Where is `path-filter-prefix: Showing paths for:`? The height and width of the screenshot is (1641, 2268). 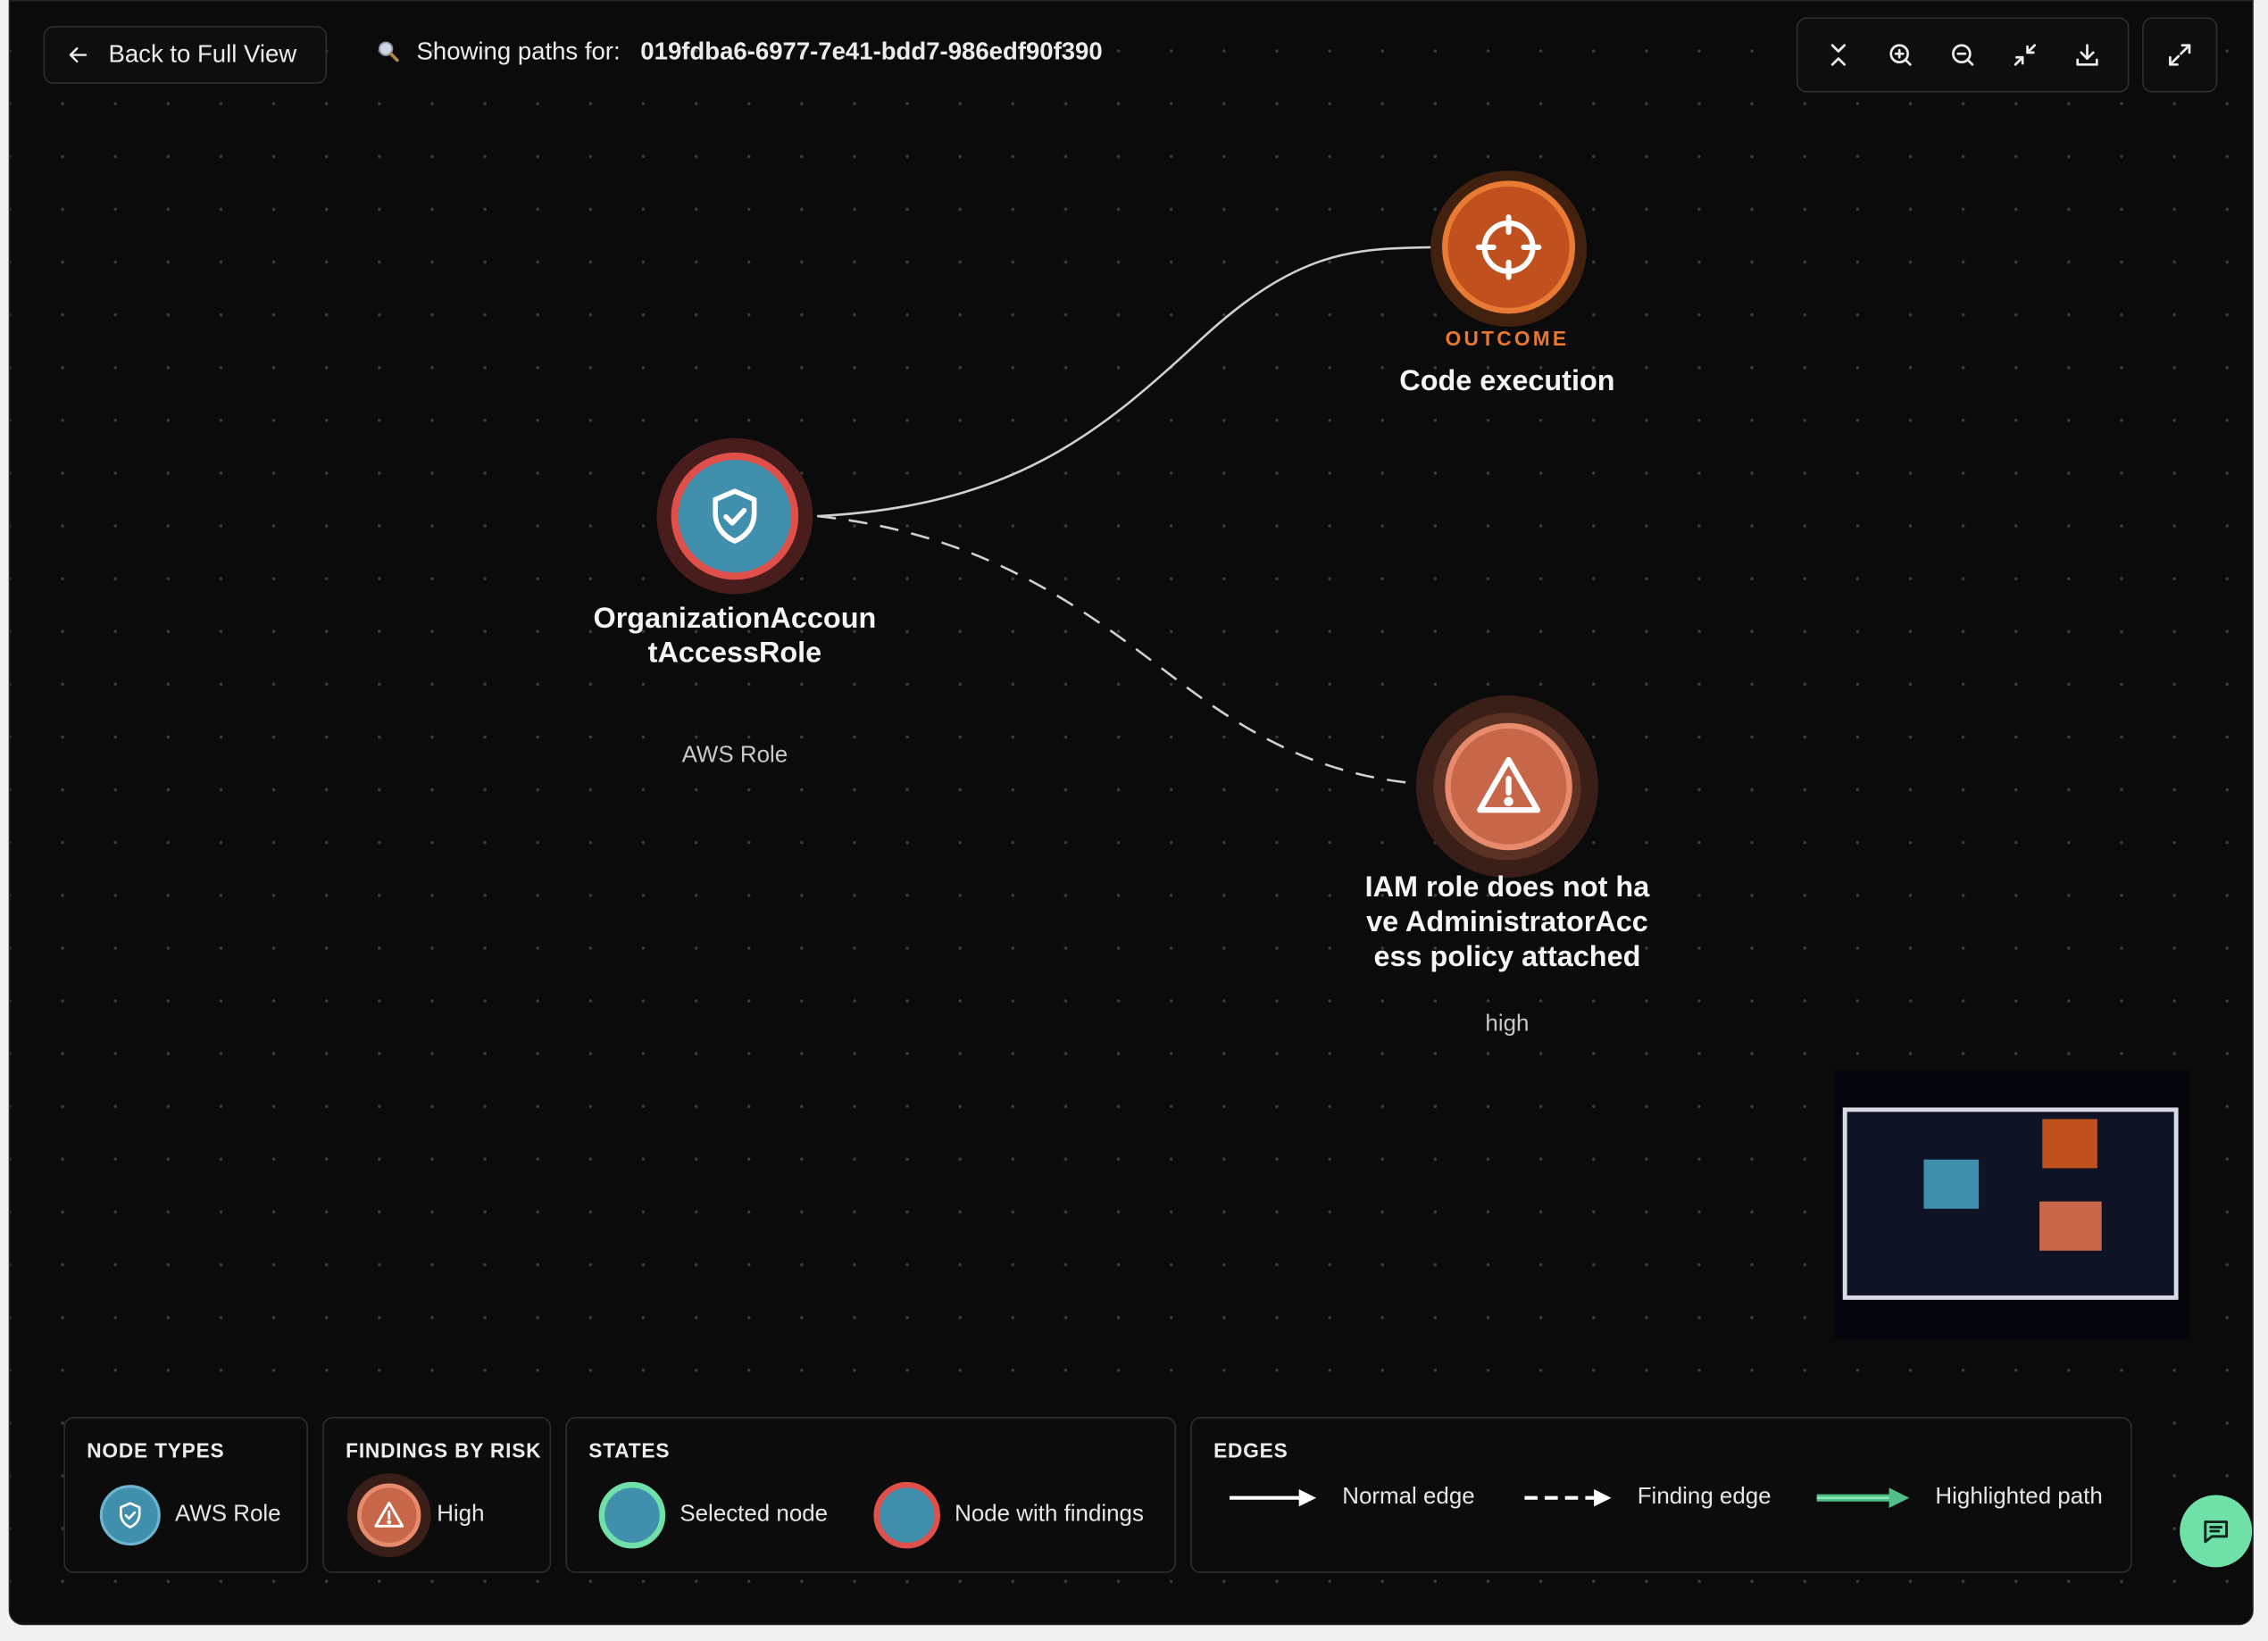 path-filter-prefix: Showing paths for: is located at coordinates (518, 51).